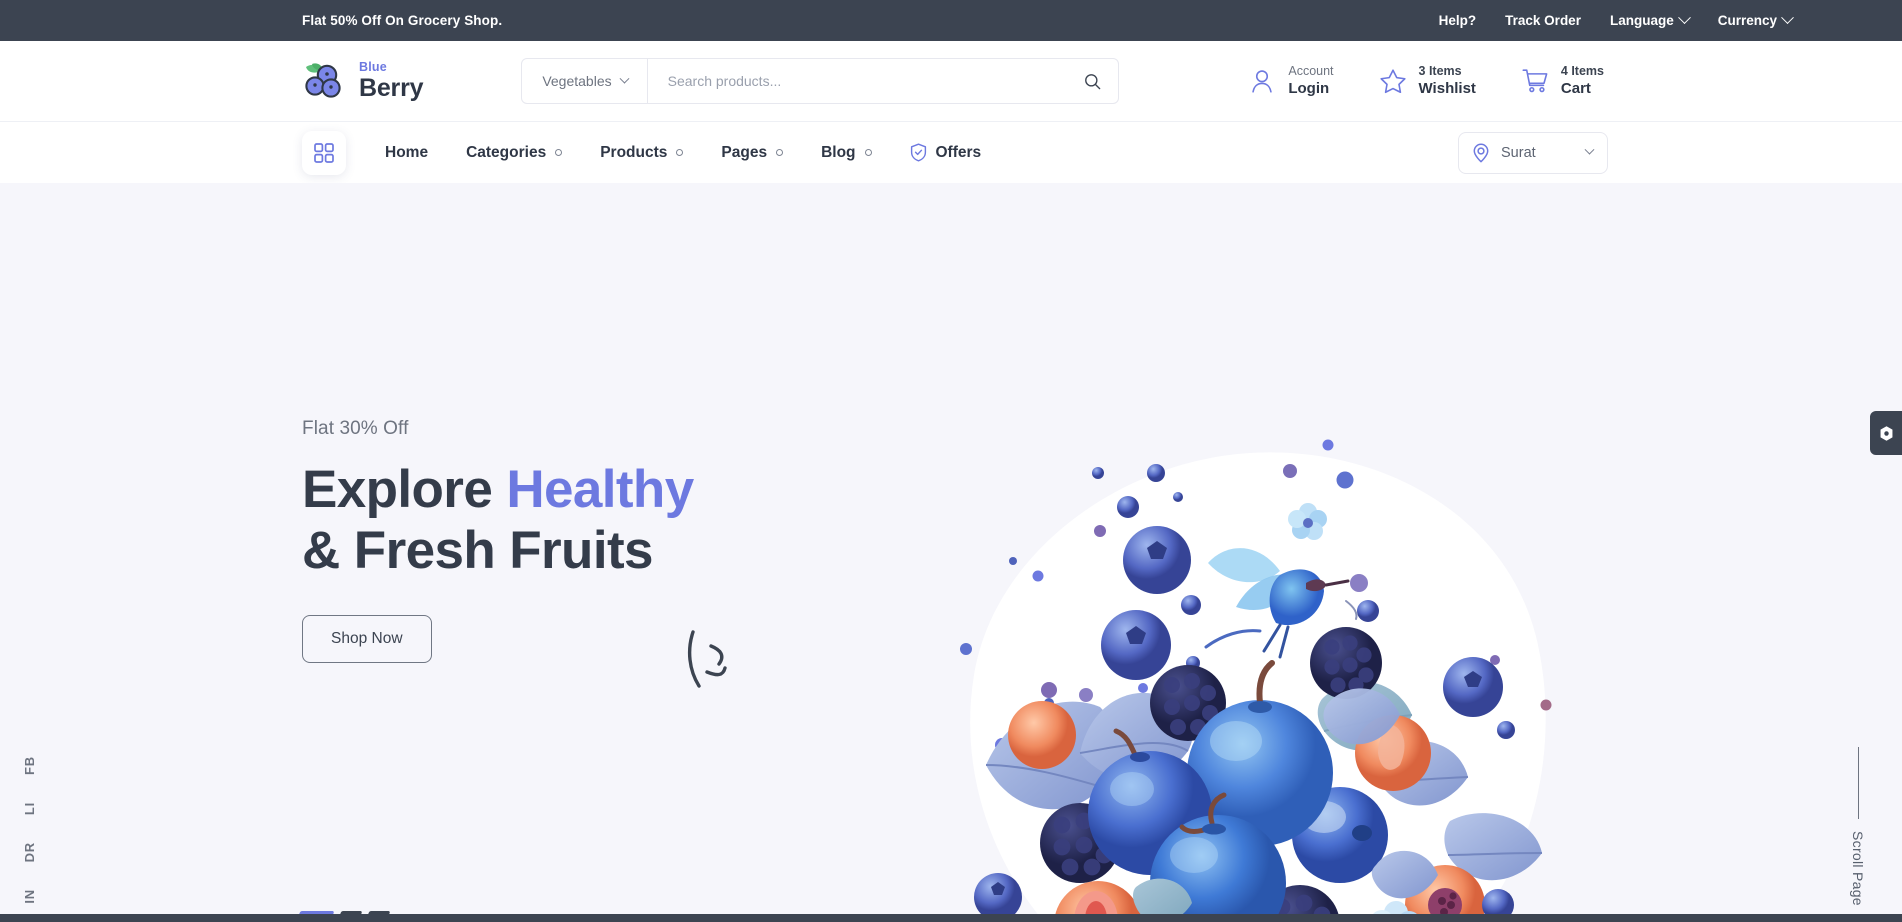 The height and width of the screenshot is (922, 1902). What do you see at coordinates (838, 152) in the screenshot?
I see `nav-item-label: Blog` at bounding box center [838, 152].